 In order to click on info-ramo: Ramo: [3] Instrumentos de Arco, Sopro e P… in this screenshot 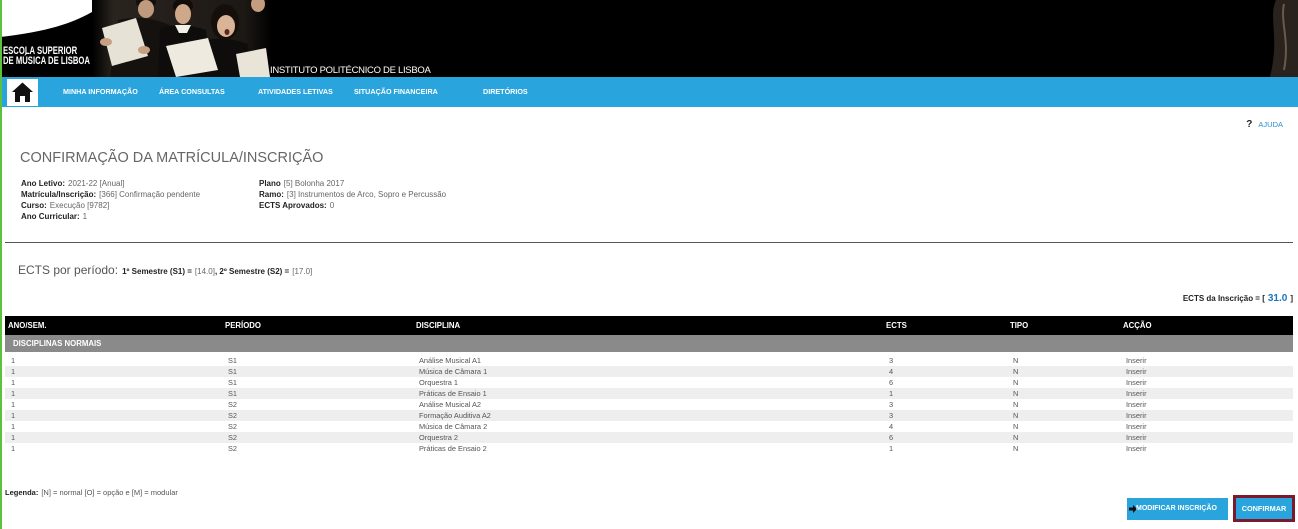, I will do `click(352, 194)`.